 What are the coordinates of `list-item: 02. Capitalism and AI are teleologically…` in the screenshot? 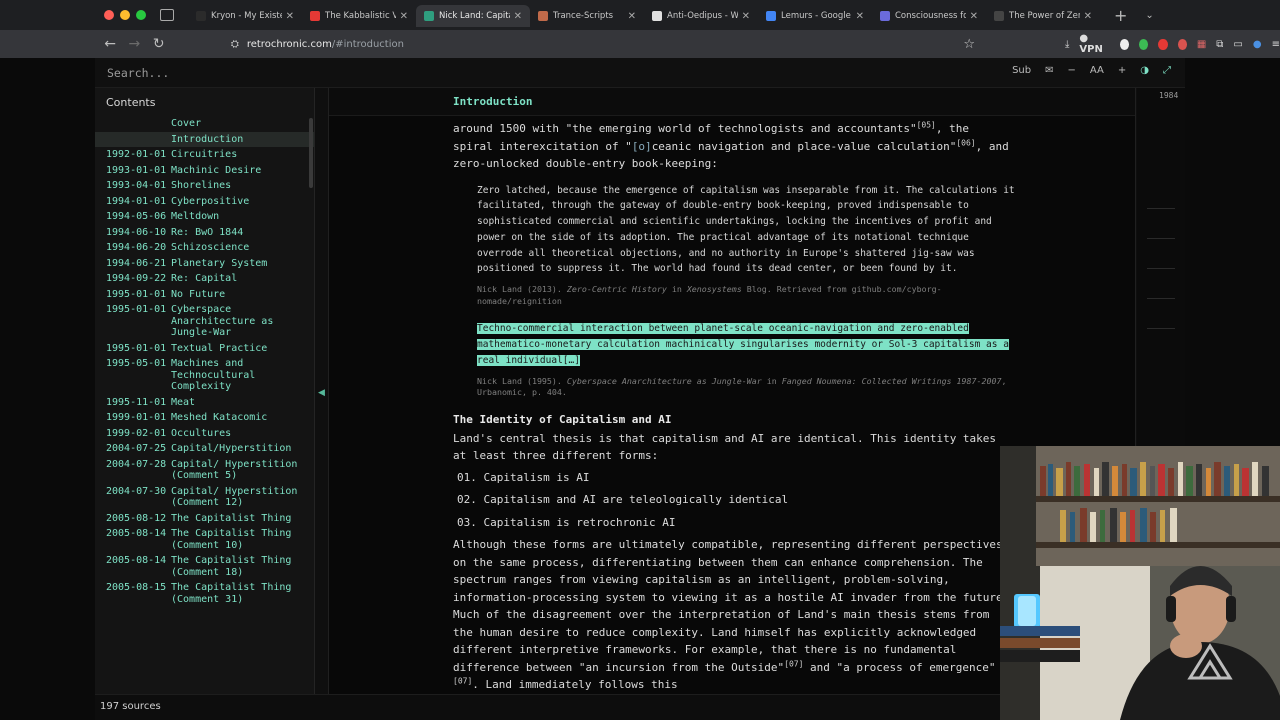 It's located at (623, 500).